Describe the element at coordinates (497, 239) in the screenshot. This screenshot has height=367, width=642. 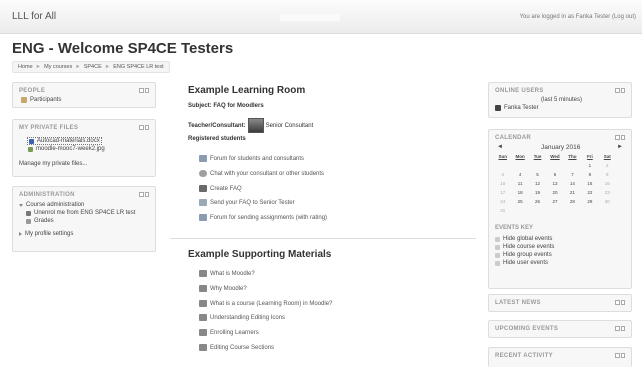
I see `event-global-icon` at that location.